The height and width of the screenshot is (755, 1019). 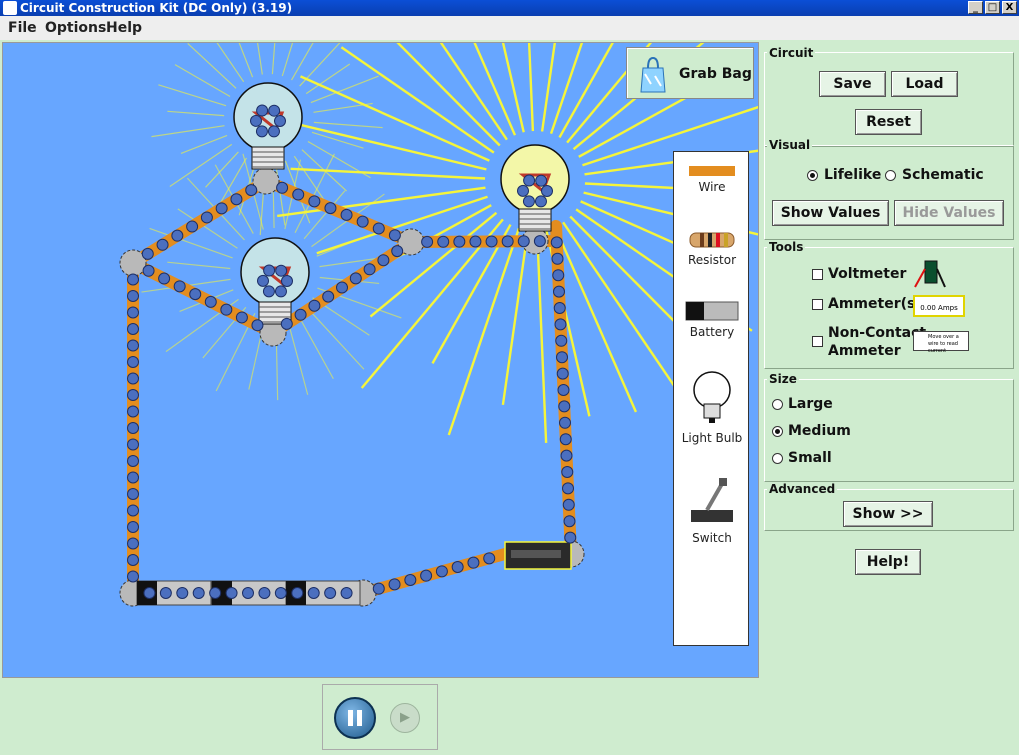 I want to click on ammeter-icon: 0.00 Amps, so click(x=939, y=306).